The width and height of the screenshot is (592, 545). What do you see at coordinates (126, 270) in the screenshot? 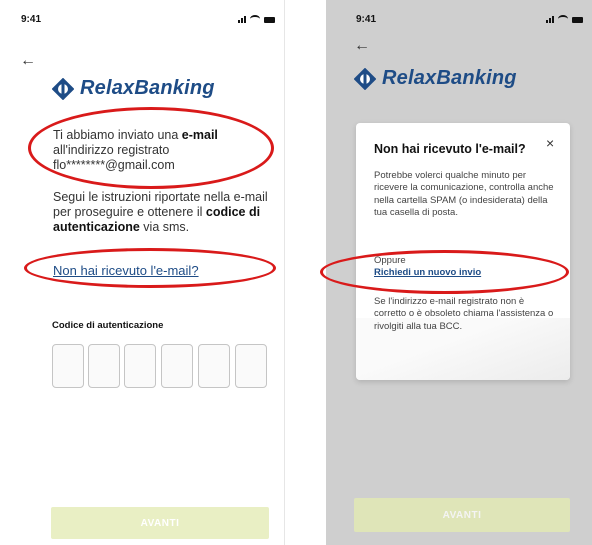
I see `not-received-link: Non hai ricevuto l'e-mail?` at bounding box center [126, 270].